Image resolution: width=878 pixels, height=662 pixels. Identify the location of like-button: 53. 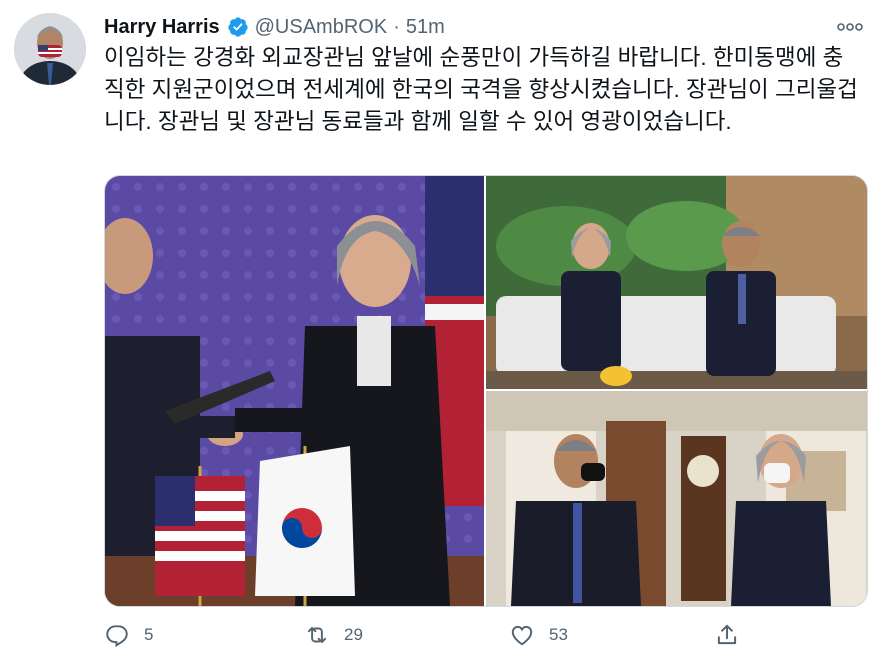
(538, 635).